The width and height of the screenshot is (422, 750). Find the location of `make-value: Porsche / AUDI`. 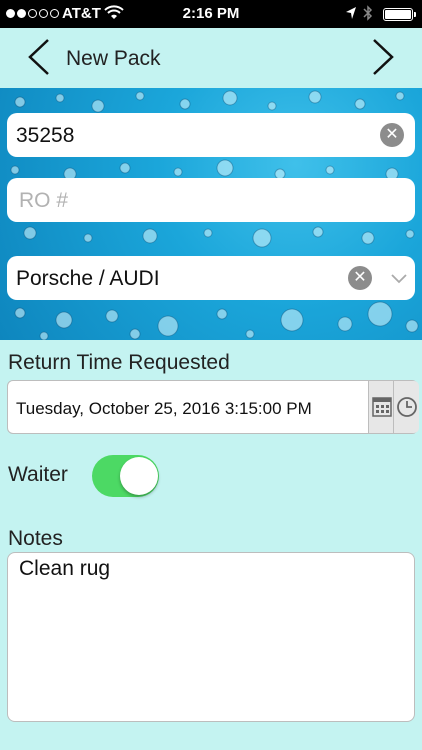

make-value: Porsche / AUDI is located at coordinates (88, 278).